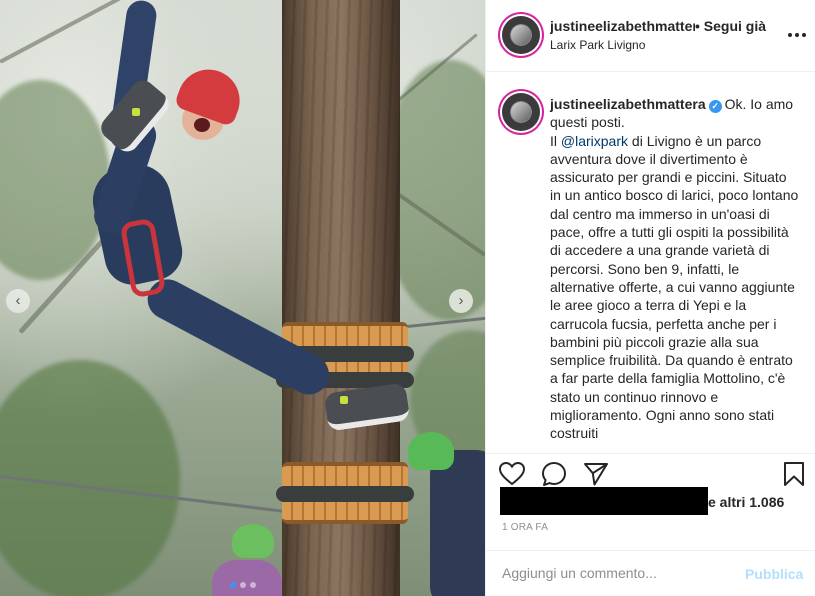 This screenshot has width=815, height=596. What do you see at coordinates (730, 26) in the screenshot?
I see `follow-status-button: • Segui già` at bounding box center [730, 26].